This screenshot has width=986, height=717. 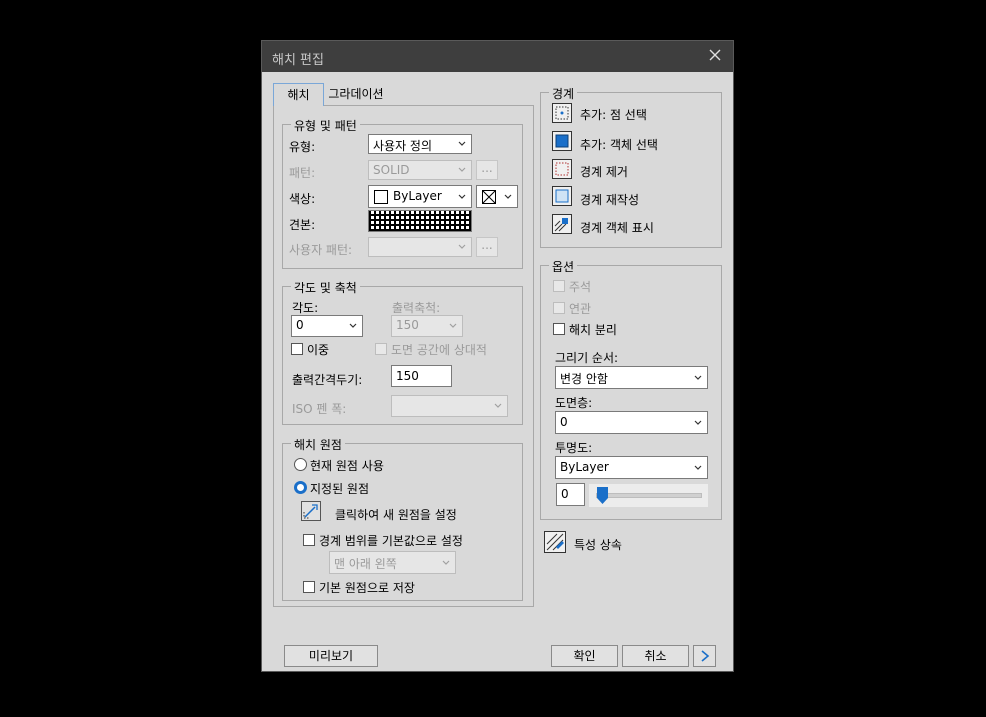 What do you see at coordinates (704, 656) in the screenshot?
I see `more-options-button` at bounding box center [704, 656].